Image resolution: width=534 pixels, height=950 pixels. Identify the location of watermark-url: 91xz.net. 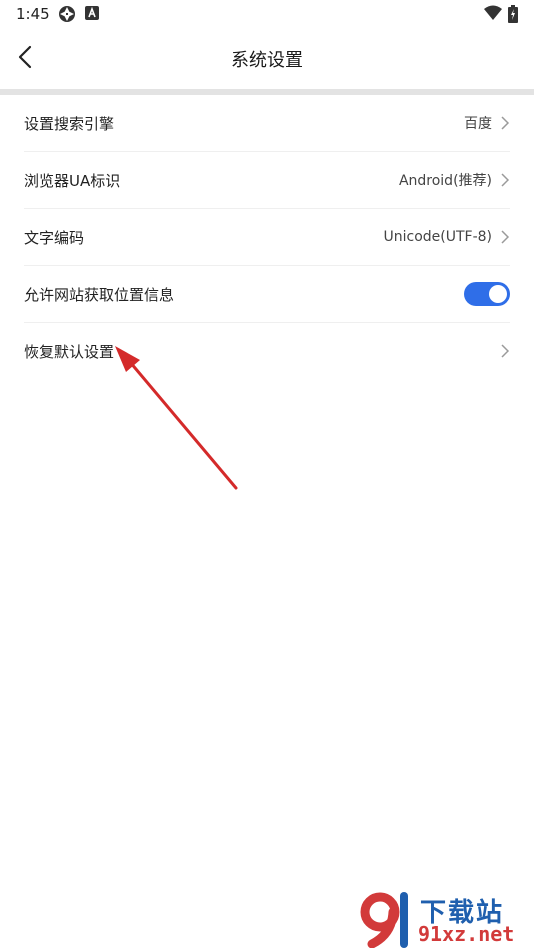
(466, 934).